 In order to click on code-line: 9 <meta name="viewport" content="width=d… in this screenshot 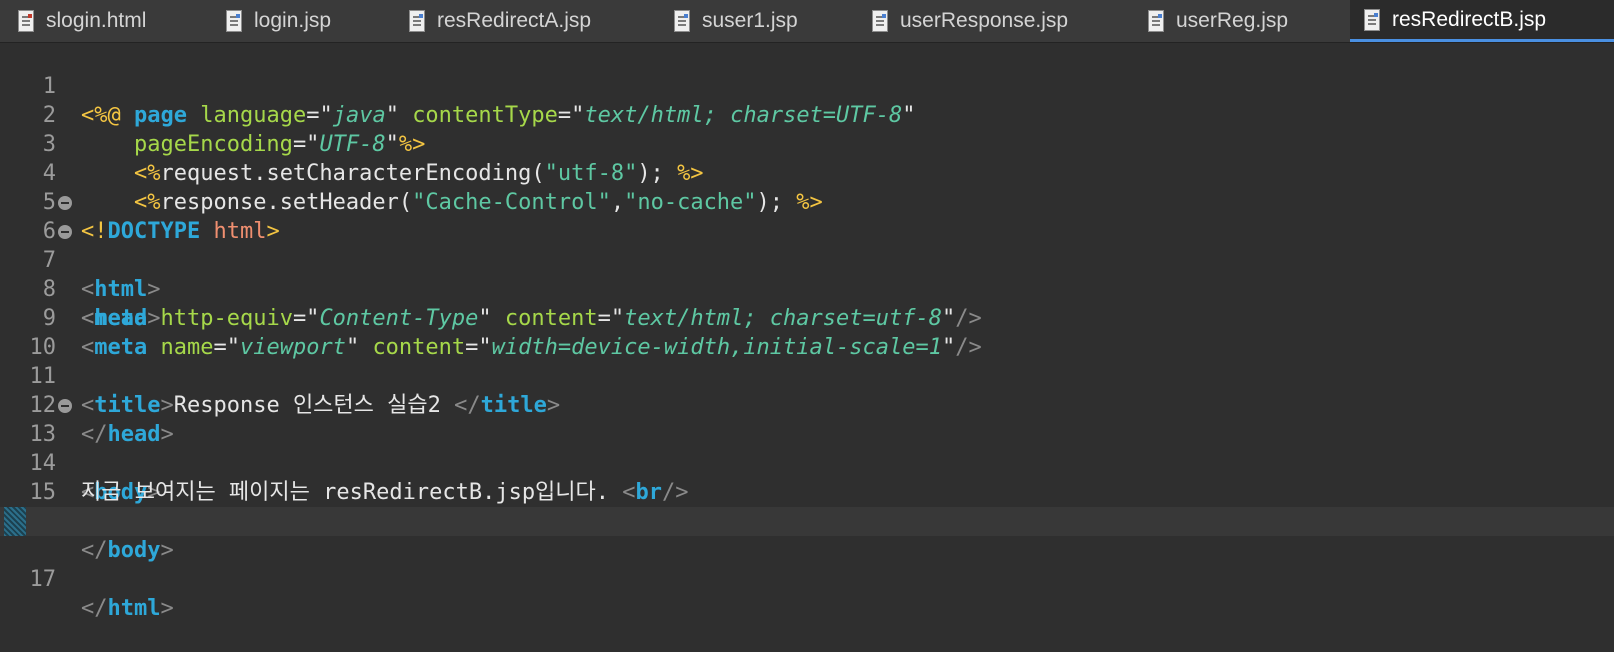, I will do `click(807, 317)`.